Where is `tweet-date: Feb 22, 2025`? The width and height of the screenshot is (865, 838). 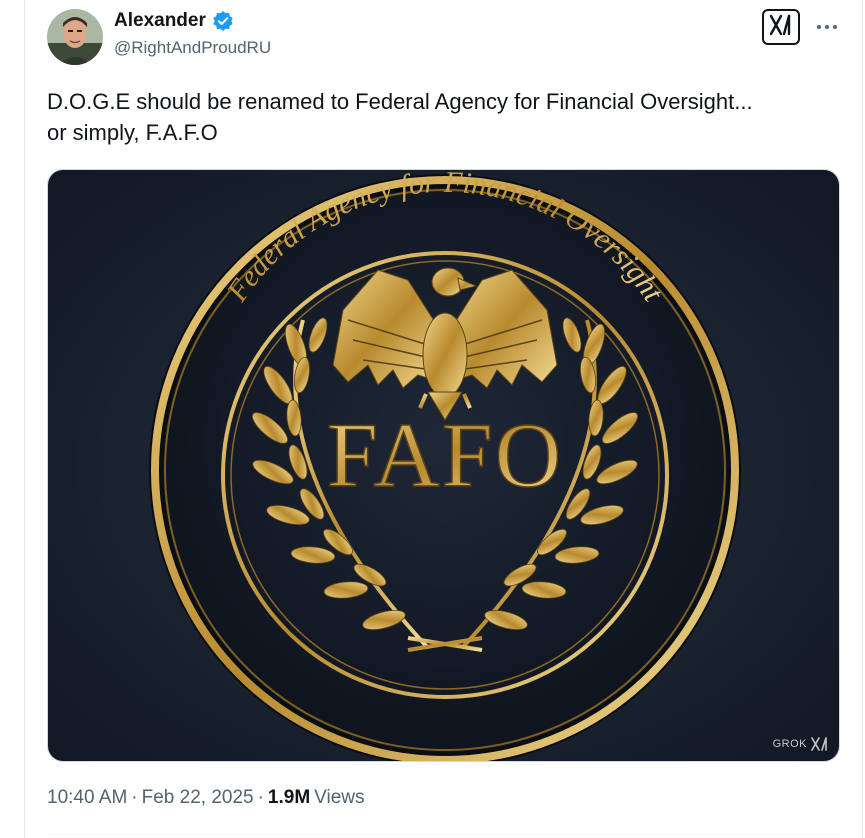
tweet-date: Feb 22, 2025 is located at coordinates (198, 798).